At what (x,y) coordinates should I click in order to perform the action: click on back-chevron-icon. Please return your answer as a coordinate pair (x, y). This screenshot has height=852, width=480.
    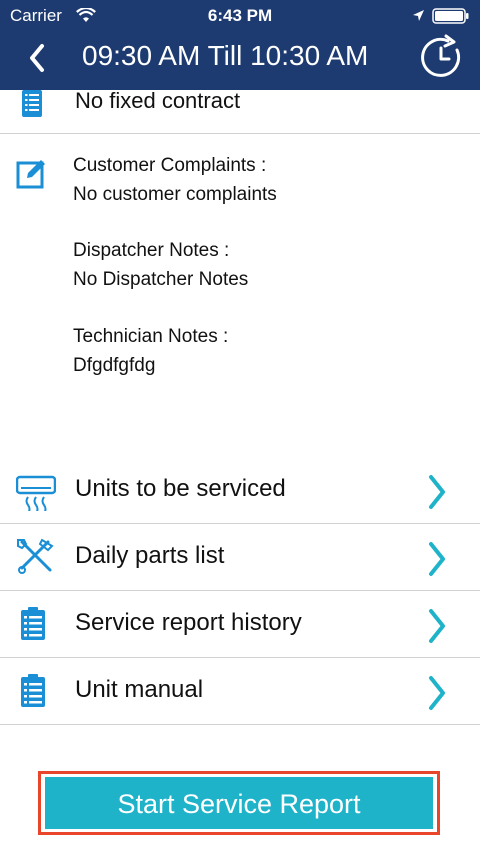
    Looking at the image, I should click on (39, 58).